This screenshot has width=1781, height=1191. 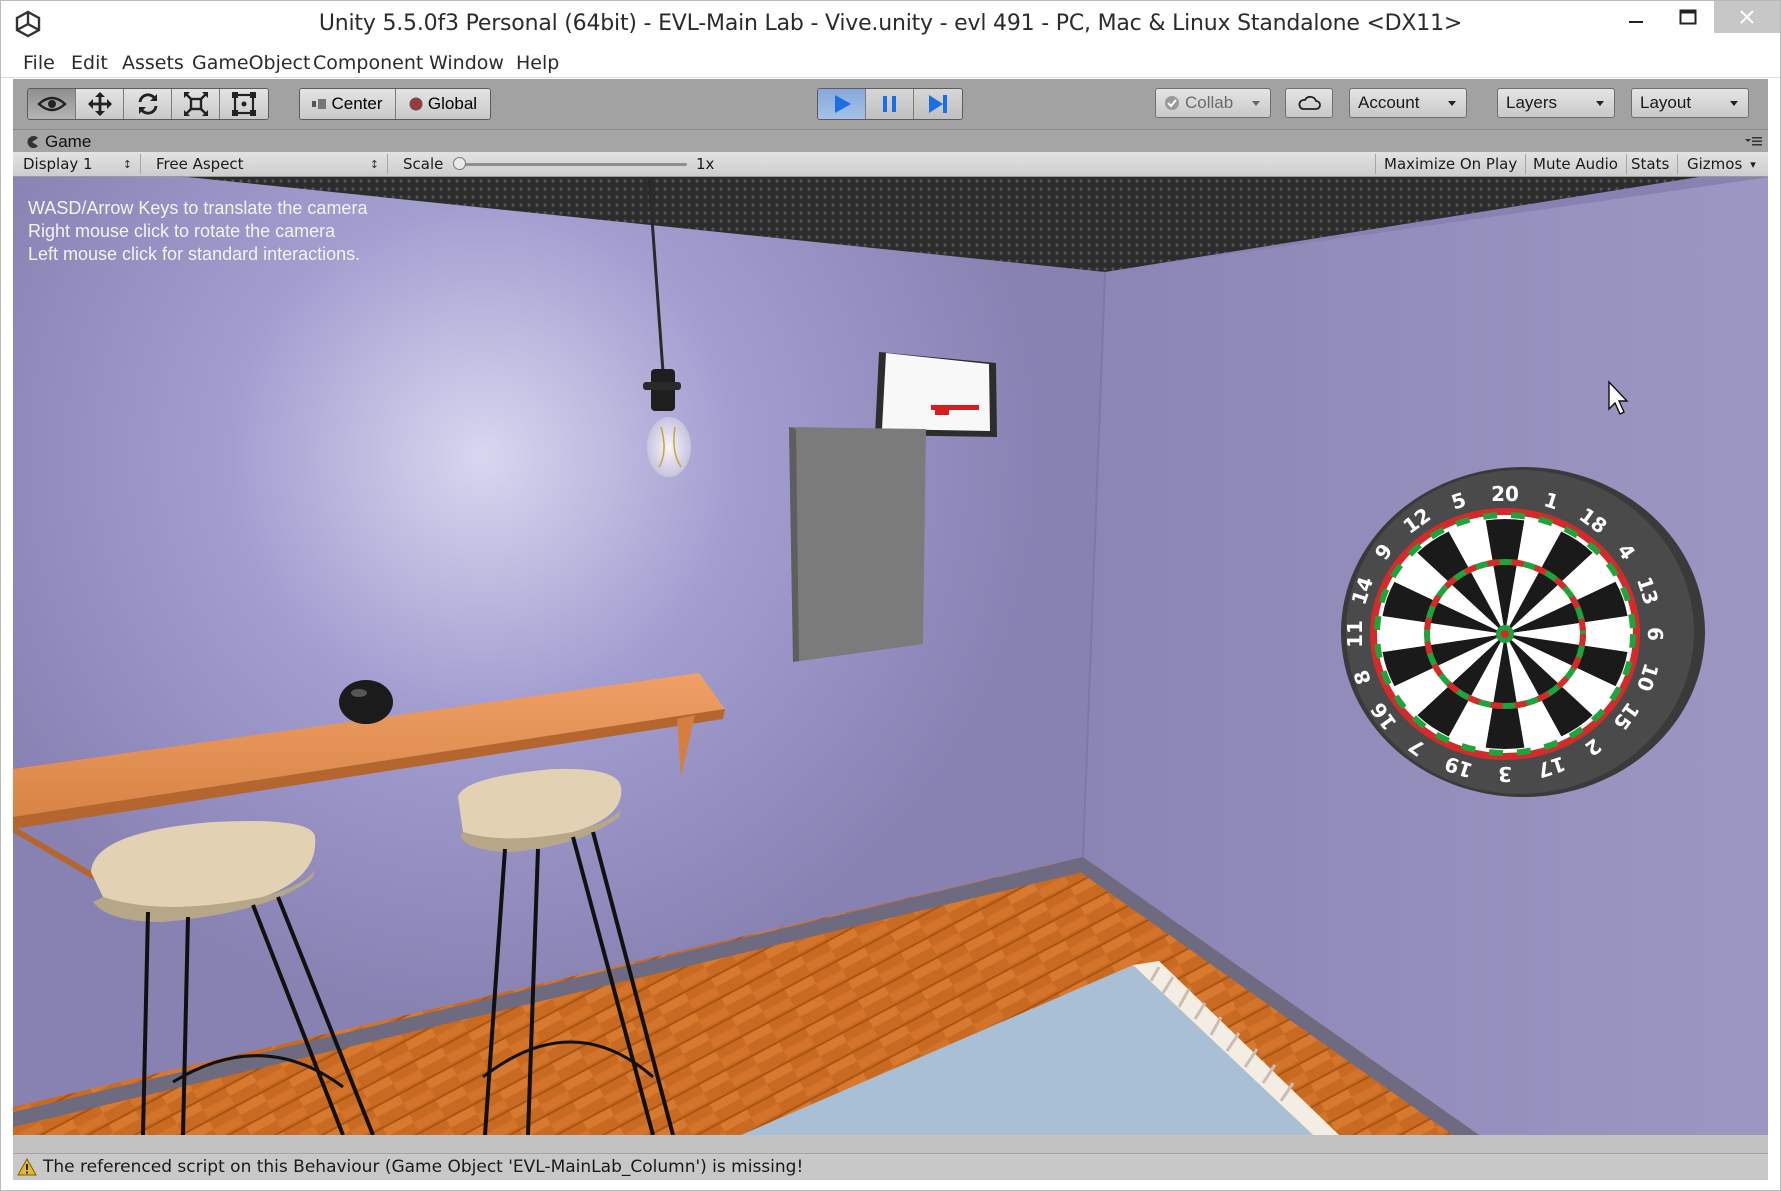 I want to click on close-icon, so click(x=1747, y=17).